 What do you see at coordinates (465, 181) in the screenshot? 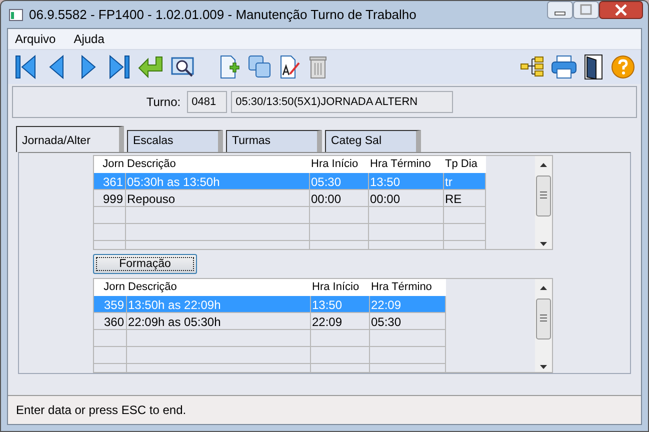
I see `table-cell: tr` at bounding box center [465, 181].